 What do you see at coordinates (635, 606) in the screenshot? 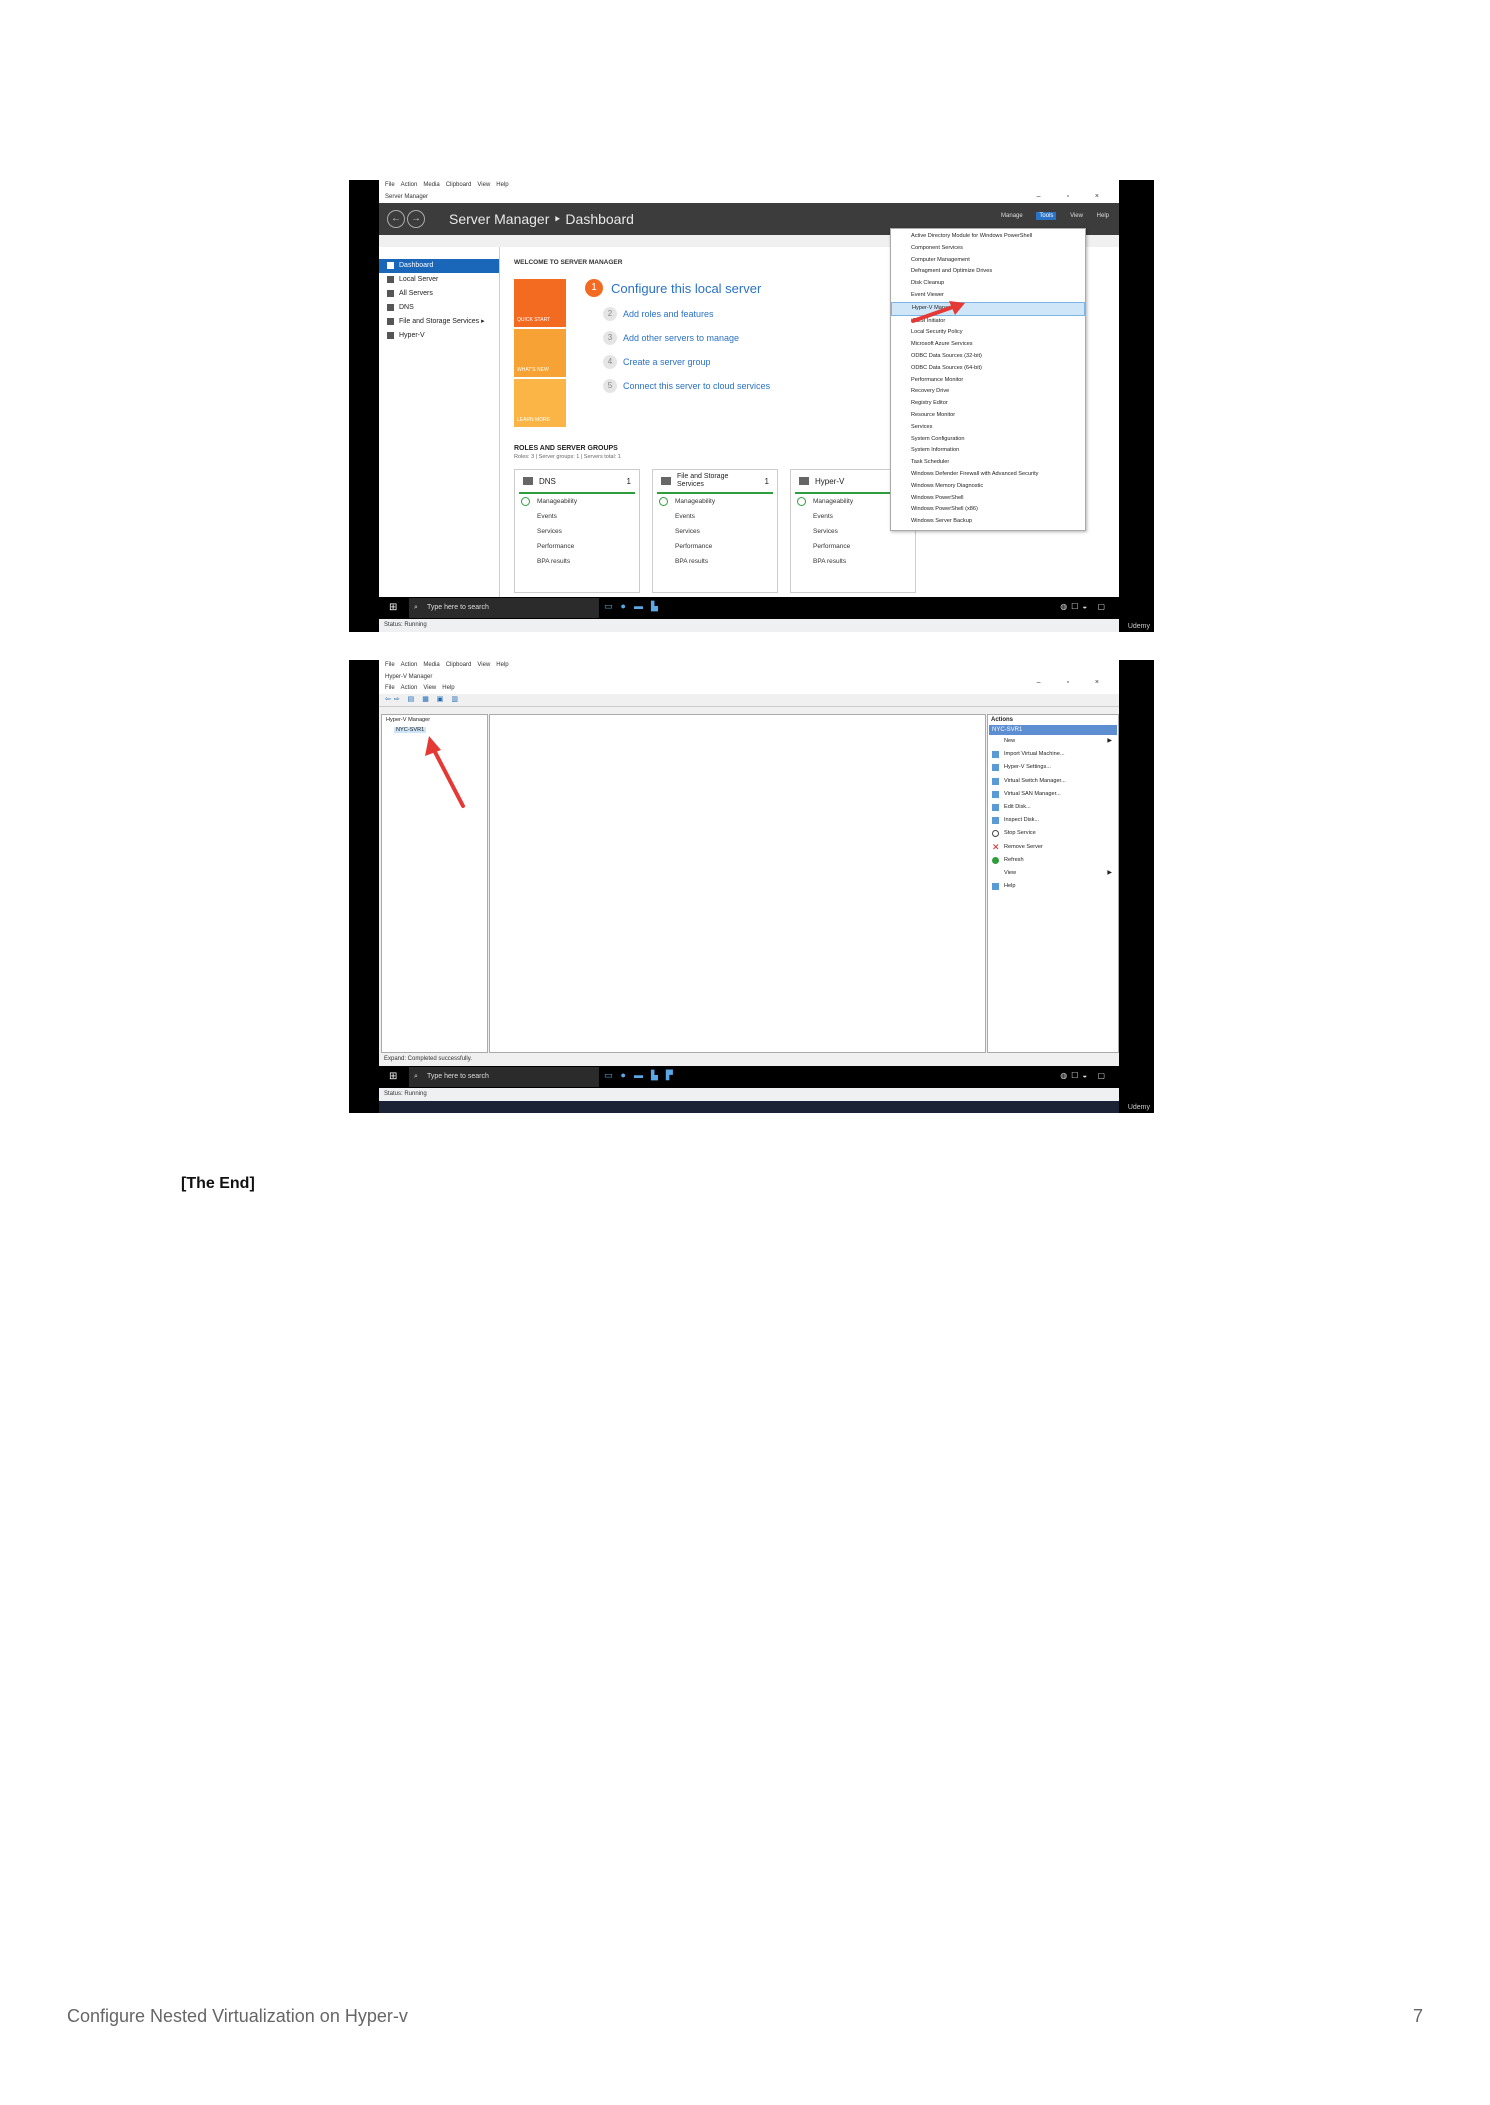
I see `taskbar-apps: ▭●▬▙` at bounding box center [635, 606].